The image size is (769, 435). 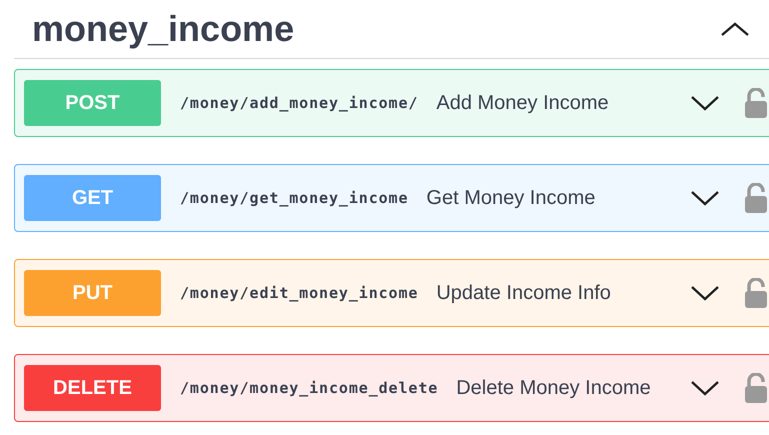 What do you see at coordinates (523, 293) in the screenshot?
I see `endpoint-summary: Update Income Info` at bounding box center [523, 293].